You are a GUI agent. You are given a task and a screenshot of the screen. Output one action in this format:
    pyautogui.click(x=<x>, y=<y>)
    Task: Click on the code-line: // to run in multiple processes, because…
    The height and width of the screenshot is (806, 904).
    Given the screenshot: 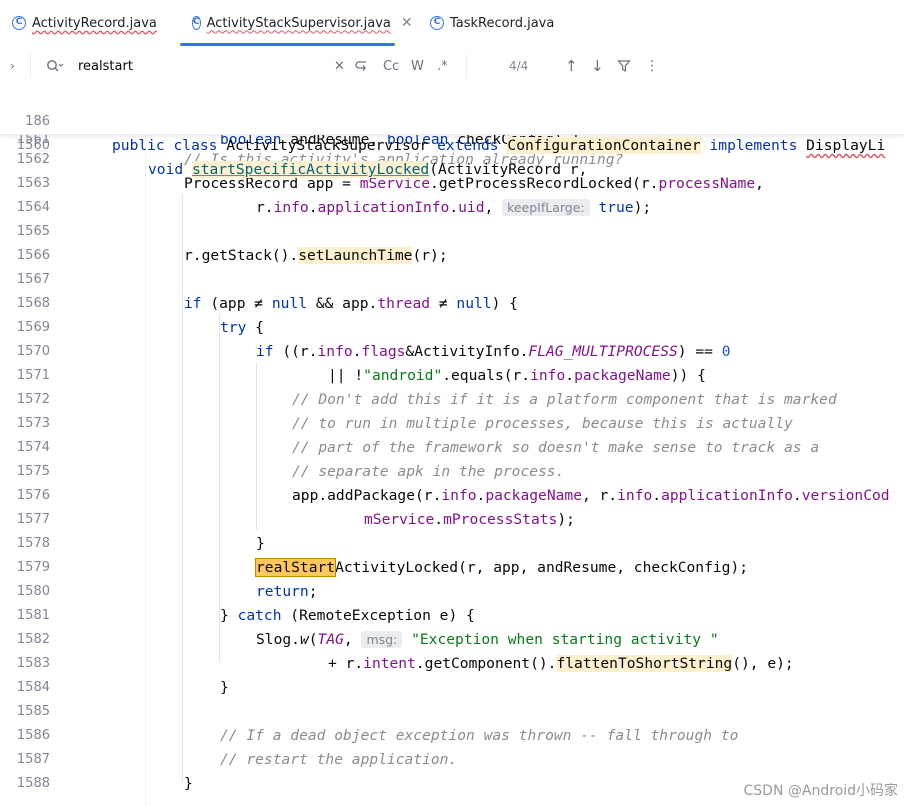 What is the action you would take?
    pyautogui.click(x=542, y=423)
    